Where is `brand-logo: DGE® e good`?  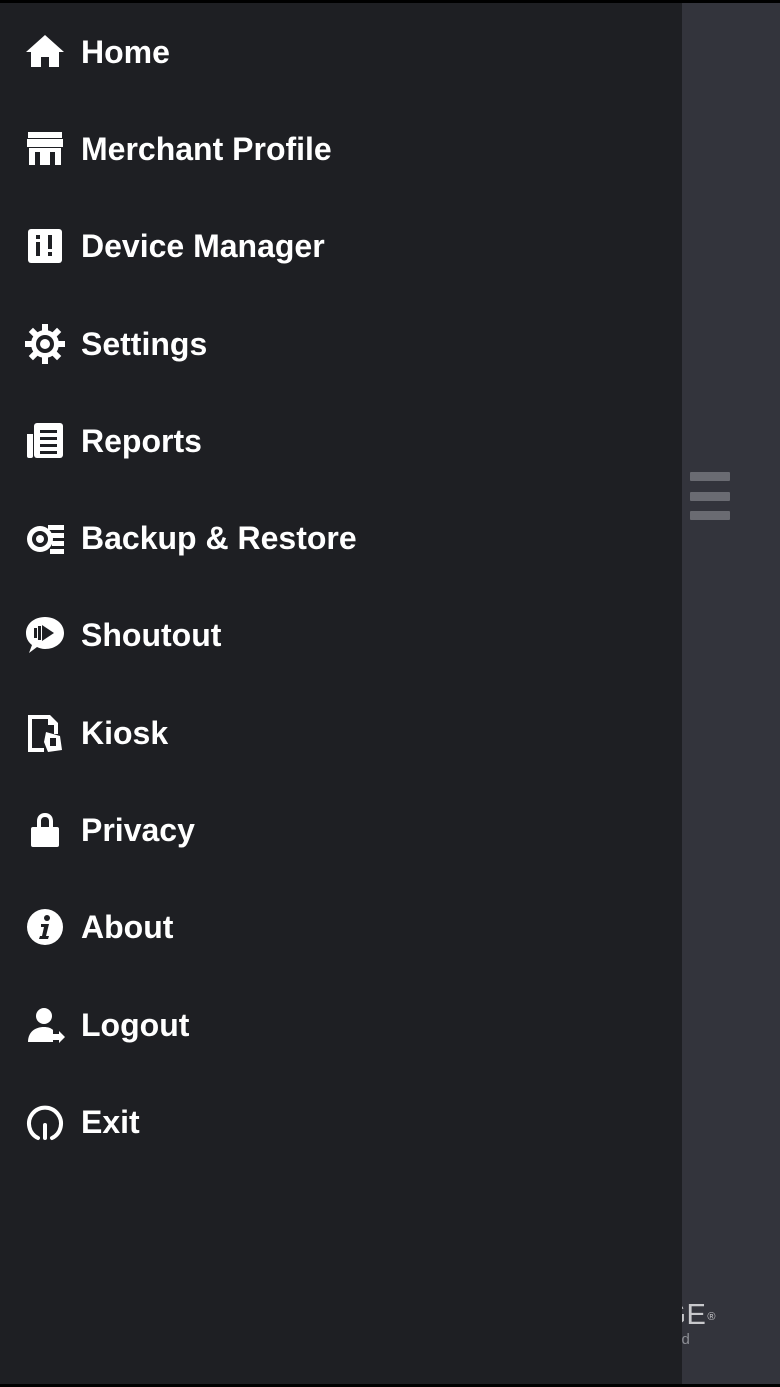 brand-logo: DGE® e good is located at coordinates (730, 1327).